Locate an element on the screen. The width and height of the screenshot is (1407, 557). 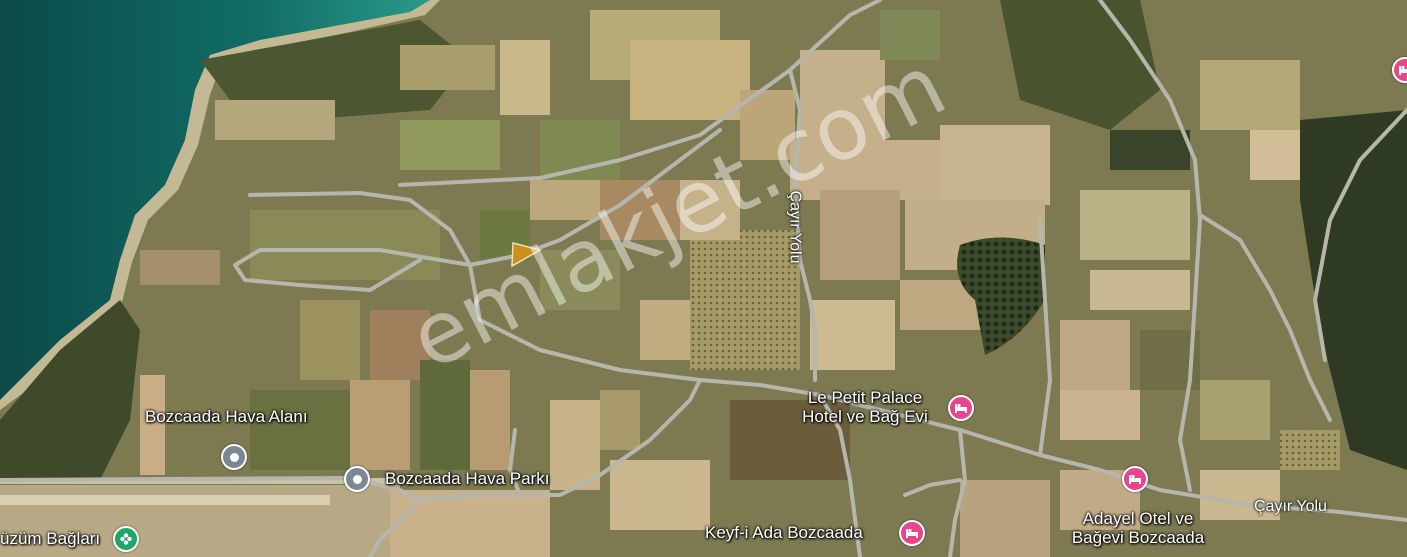
place-label-line: Bağevi Bozcaada is located at coordinates (1138, 537).